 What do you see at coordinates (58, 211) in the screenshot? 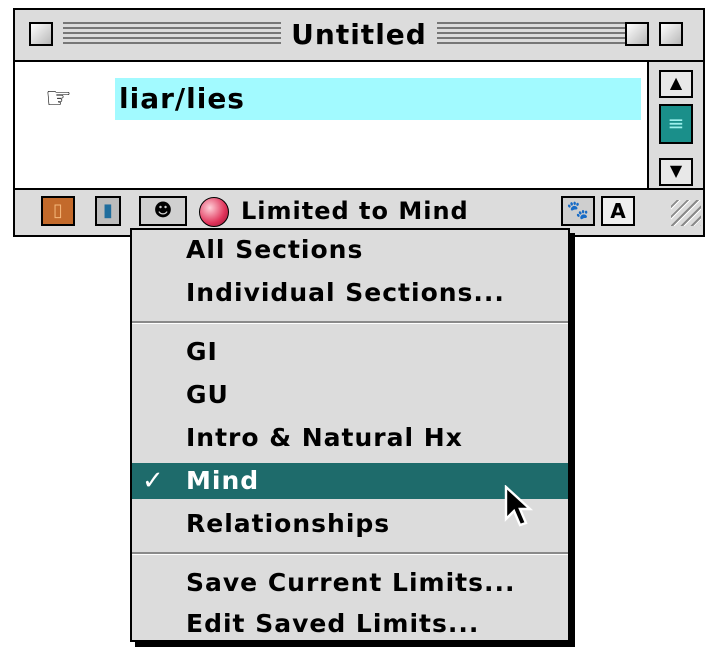
I see `book-icon: ▯` at bounding box center [58, 211].